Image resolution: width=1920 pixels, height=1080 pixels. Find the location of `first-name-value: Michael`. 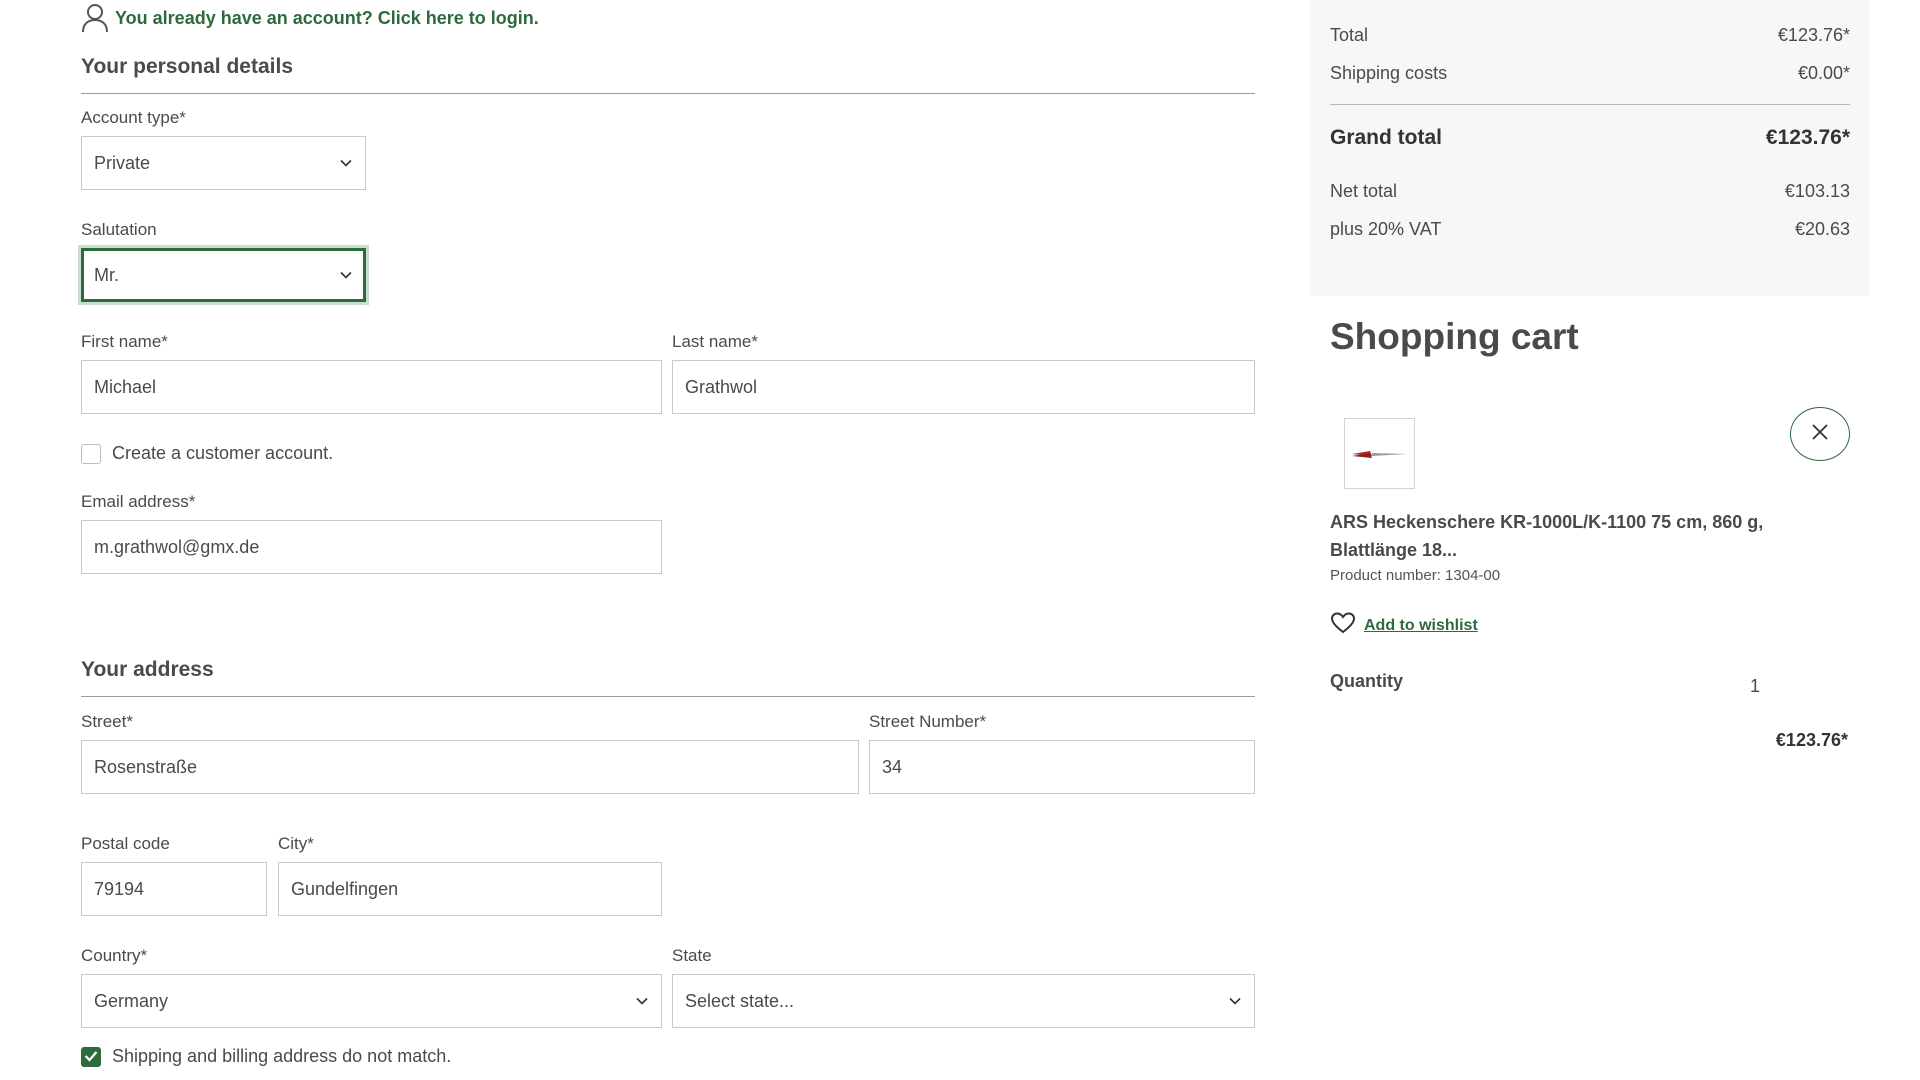

first-name-value: Michael is located at coordinates (125, 386).